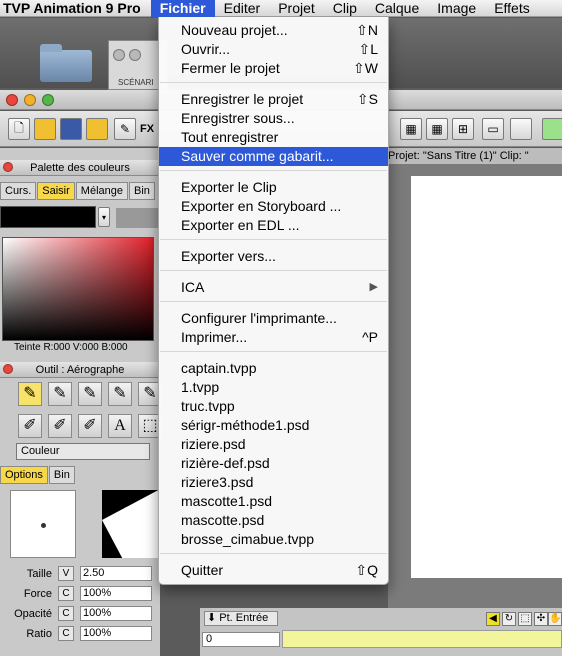  What do you see at coordinates (437, 129) in the screenshot?
I see `grid-icon: ▦` at bounding box center [437, 129].